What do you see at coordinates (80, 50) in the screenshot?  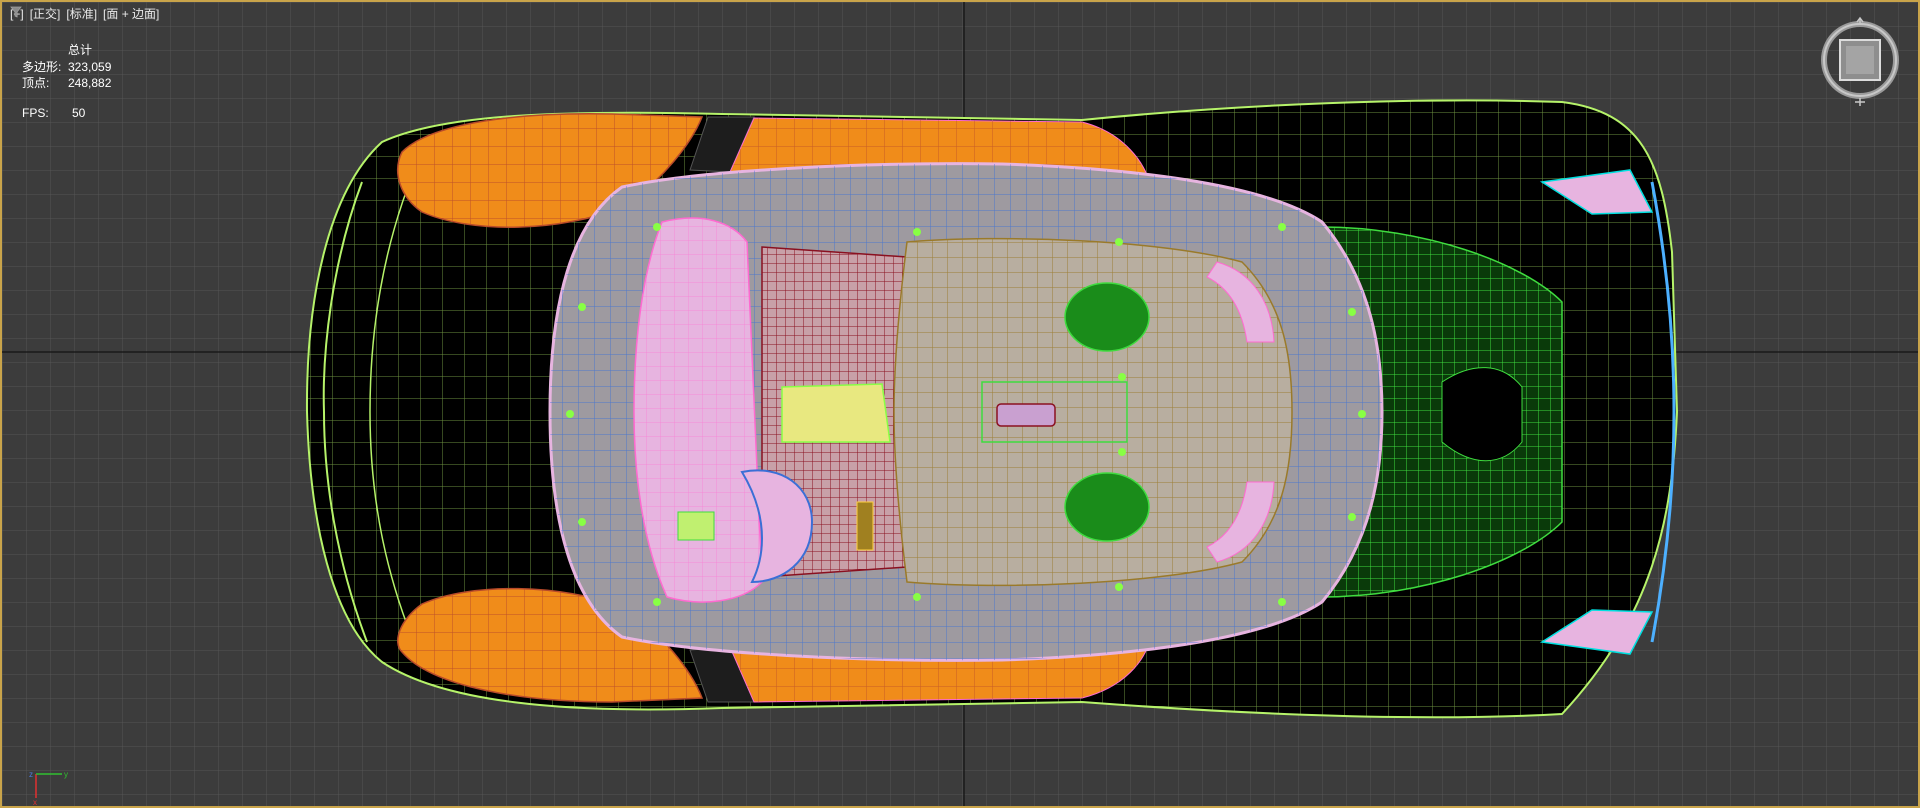 I see `stats-title: 总计` at bounding box center [80, 50].